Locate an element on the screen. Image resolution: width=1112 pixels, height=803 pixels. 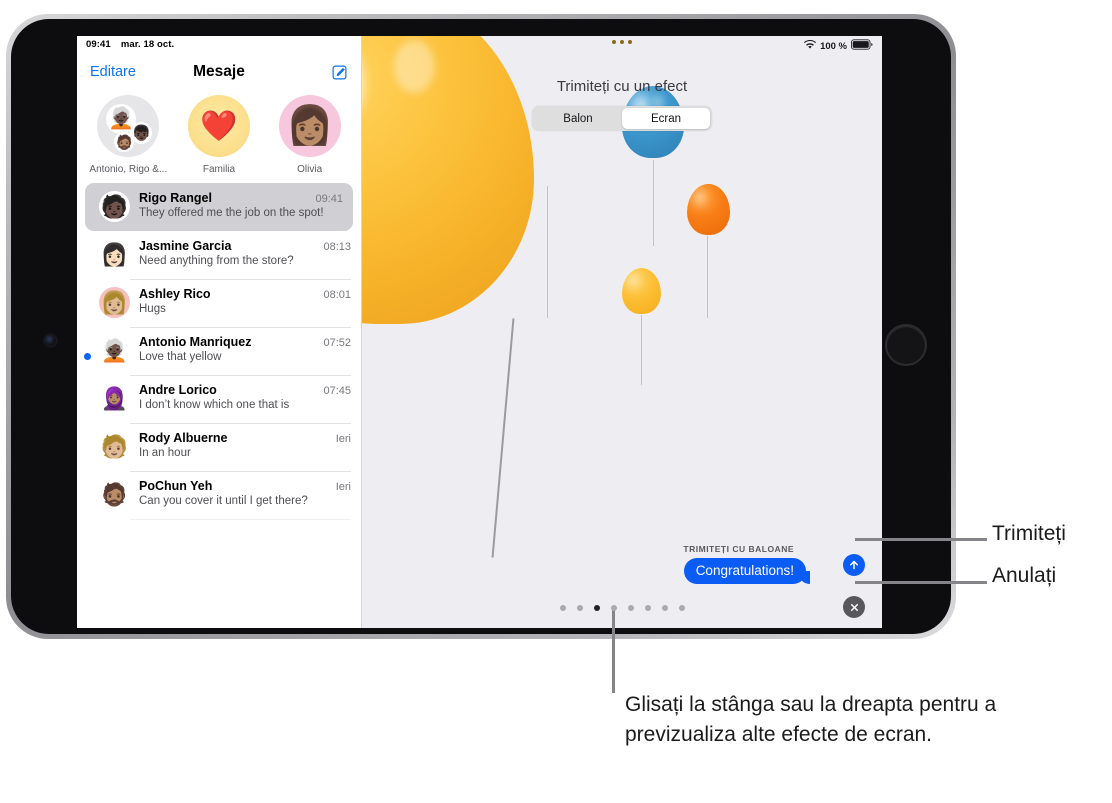
status-date: mar. 18 oct. is located at coordinates (147, 44).